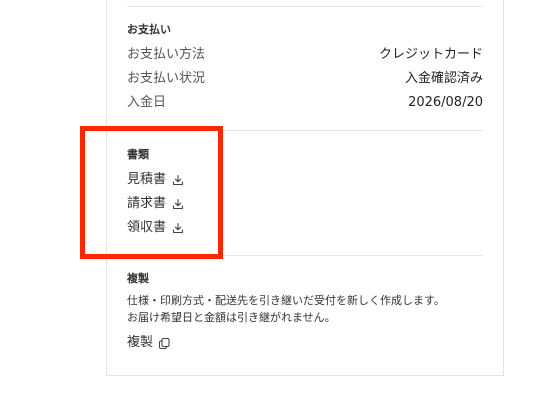 This screenshot has height=420, width=560. I want to click on payment-status-label: お支払い状況, so click(166, 78).